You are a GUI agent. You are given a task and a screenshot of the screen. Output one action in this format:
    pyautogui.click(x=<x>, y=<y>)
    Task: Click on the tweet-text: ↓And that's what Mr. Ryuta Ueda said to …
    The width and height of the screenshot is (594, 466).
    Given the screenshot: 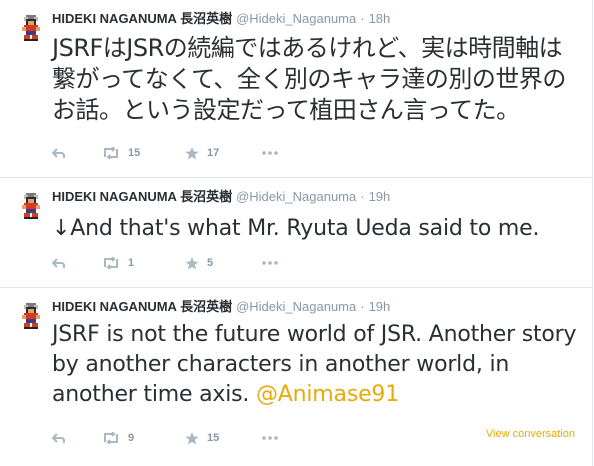 What is the action you would take?
    pyautogui.click(x=296, y=228)
    